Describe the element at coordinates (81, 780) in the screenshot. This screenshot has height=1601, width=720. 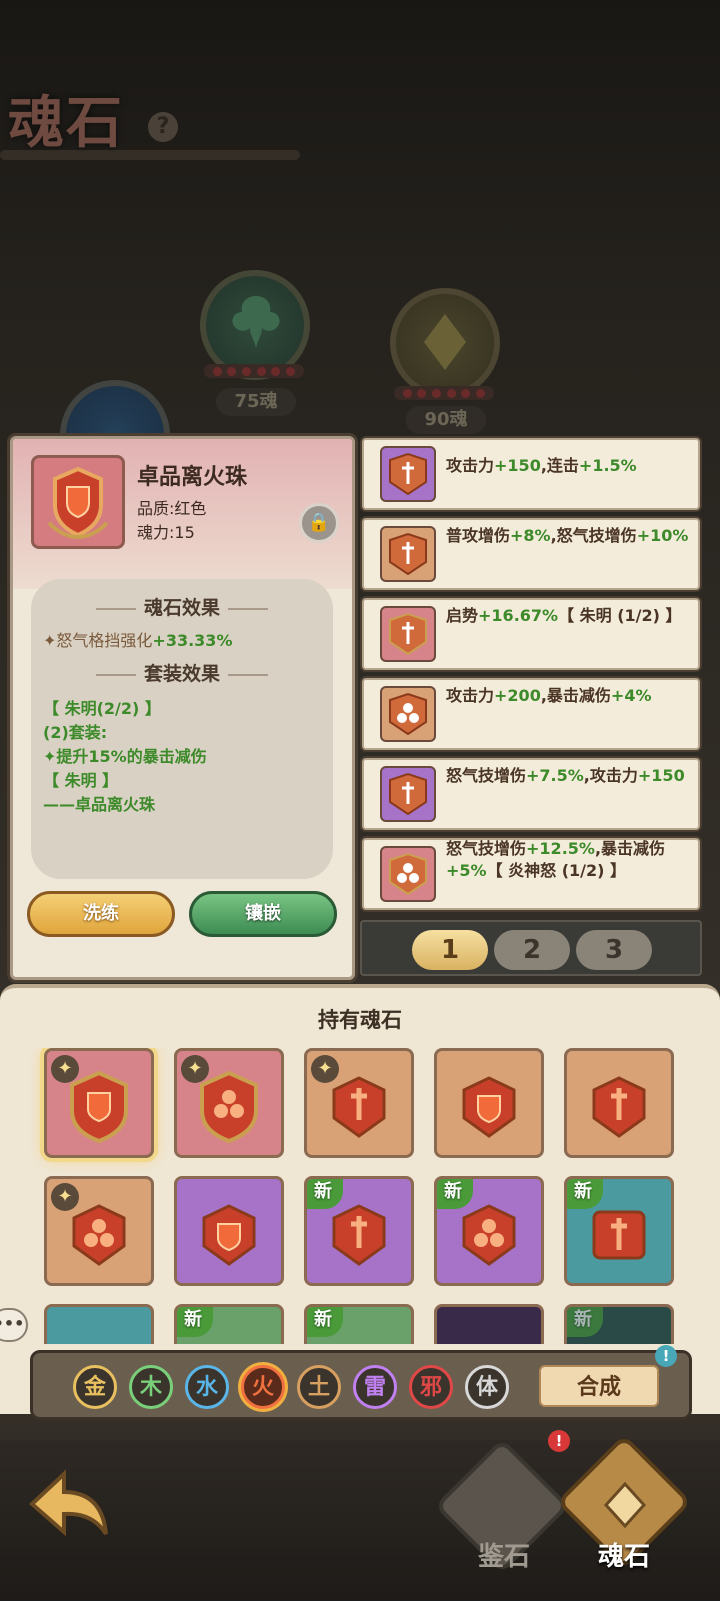
I see `set-line: 【 朱明 】` at that location.